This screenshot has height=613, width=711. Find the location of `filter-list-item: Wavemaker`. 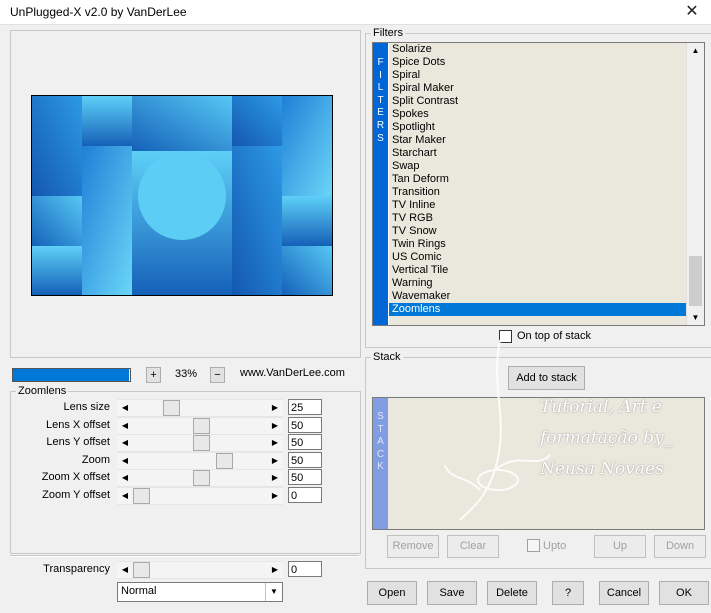

filter-list-item: Wavemaker is located at coordinates (537, 296).